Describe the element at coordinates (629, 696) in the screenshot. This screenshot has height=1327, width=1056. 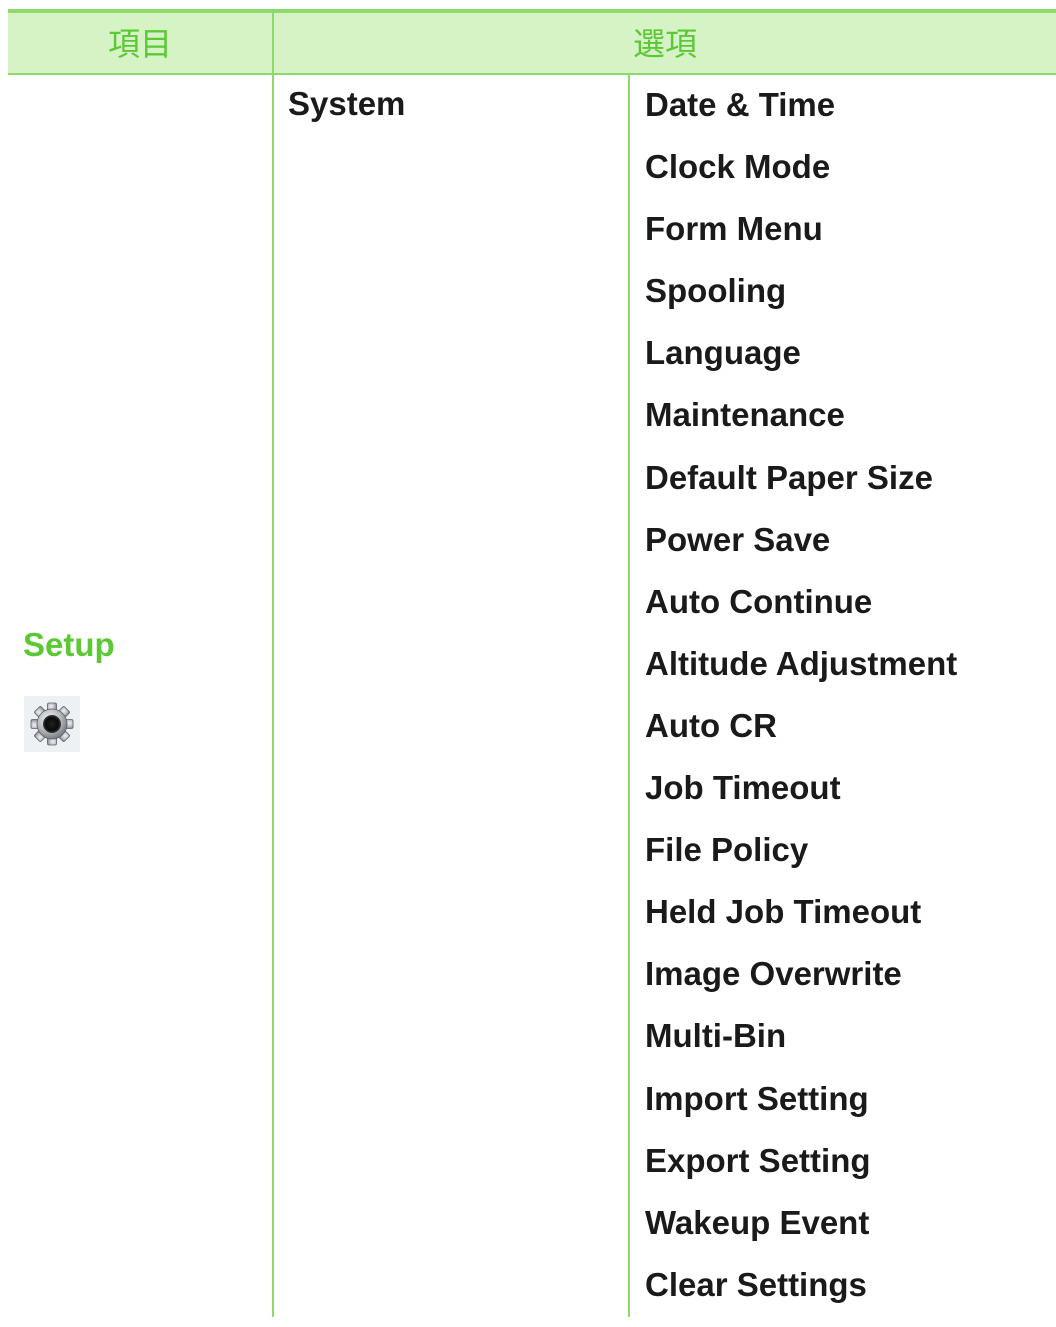
I see `column-divider-submenu` at that location.